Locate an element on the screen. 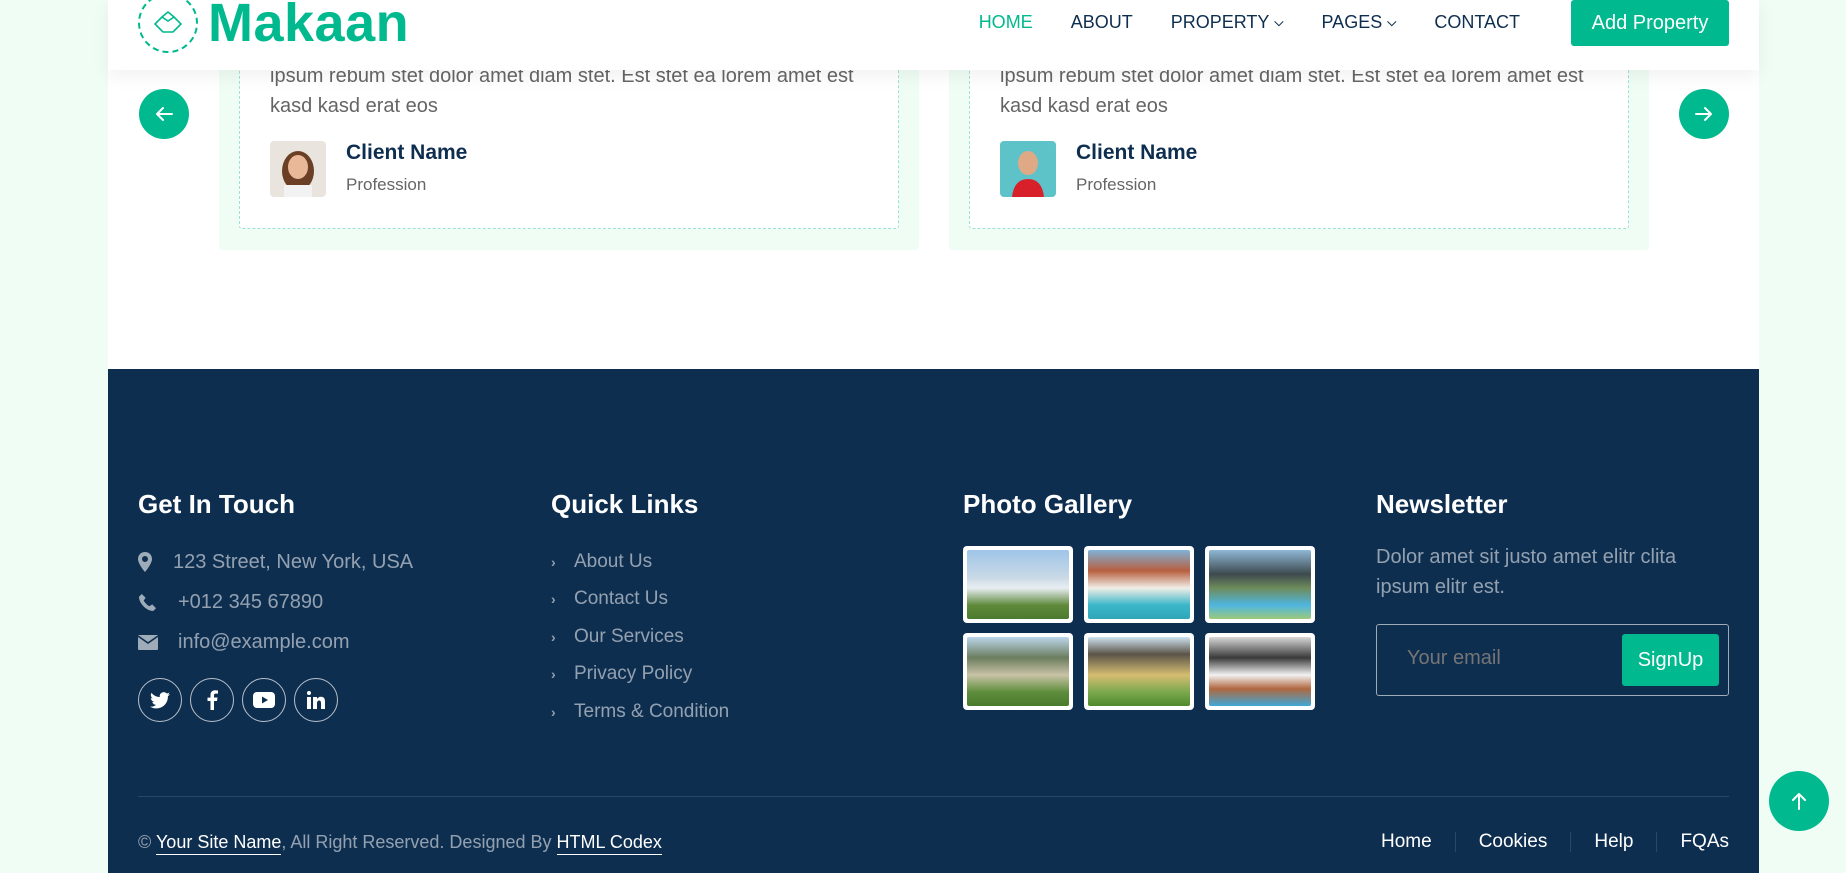 The width and height of the screenshot is (1846, 873). envelope-icon is located at coordinates (158, 642).